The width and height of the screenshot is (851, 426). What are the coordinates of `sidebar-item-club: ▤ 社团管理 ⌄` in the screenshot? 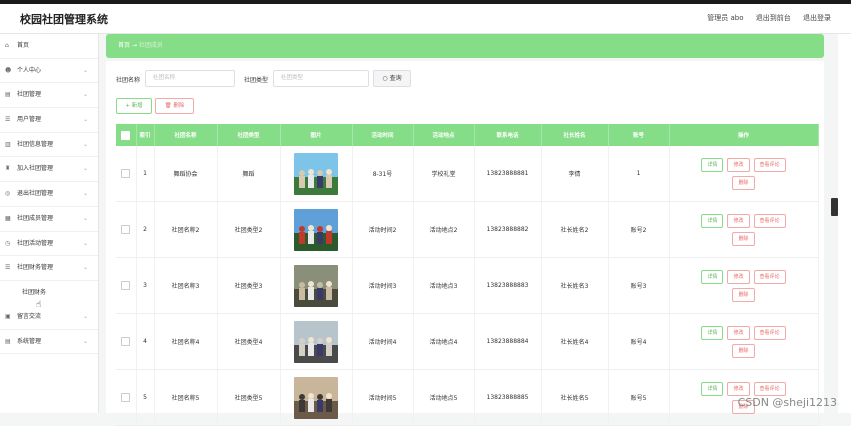 It's located at (49, 96).